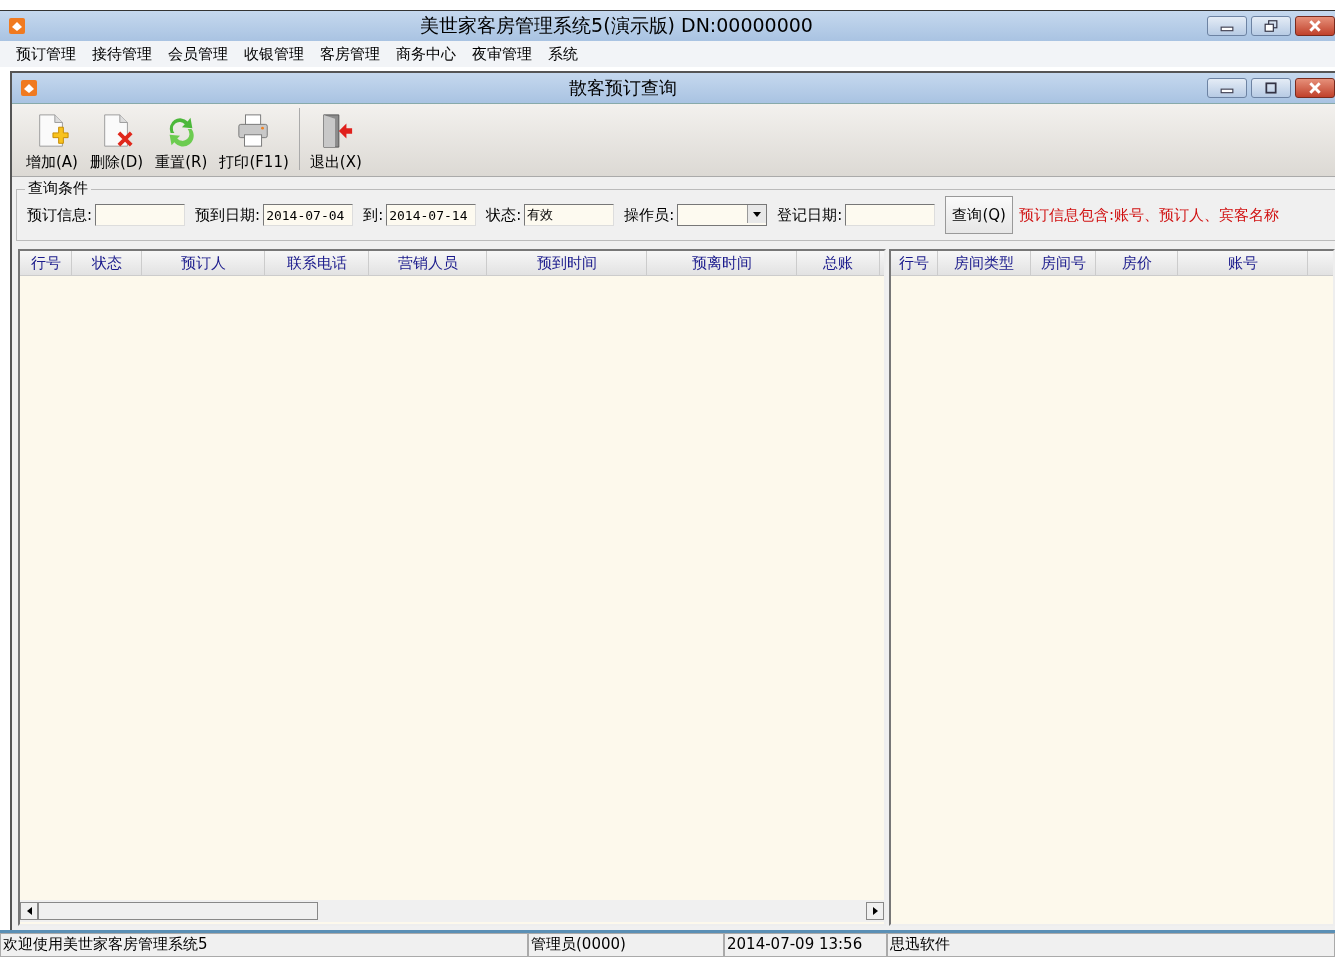  What do you see at coordinates (979, 215) in the screenshot?
I see `query-button: 查询(Q)` at bounding box center [979, 215].